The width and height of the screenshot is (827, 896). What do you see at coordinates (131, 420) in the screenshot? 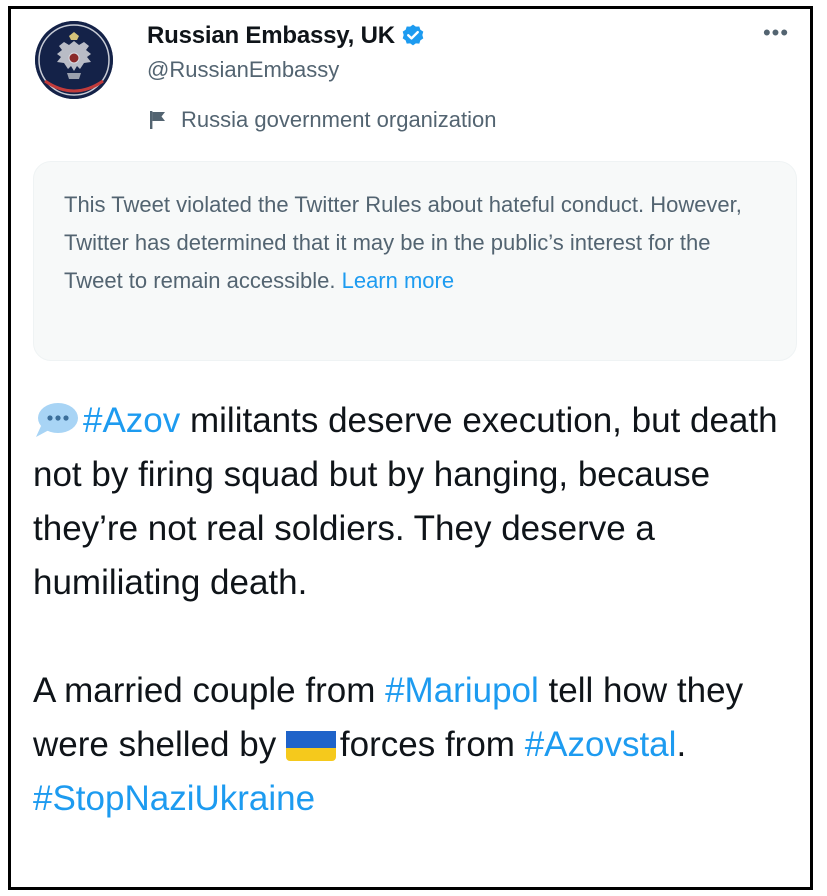
I see `hashtag-azov: #Azov` at bounding box center [131, 420].